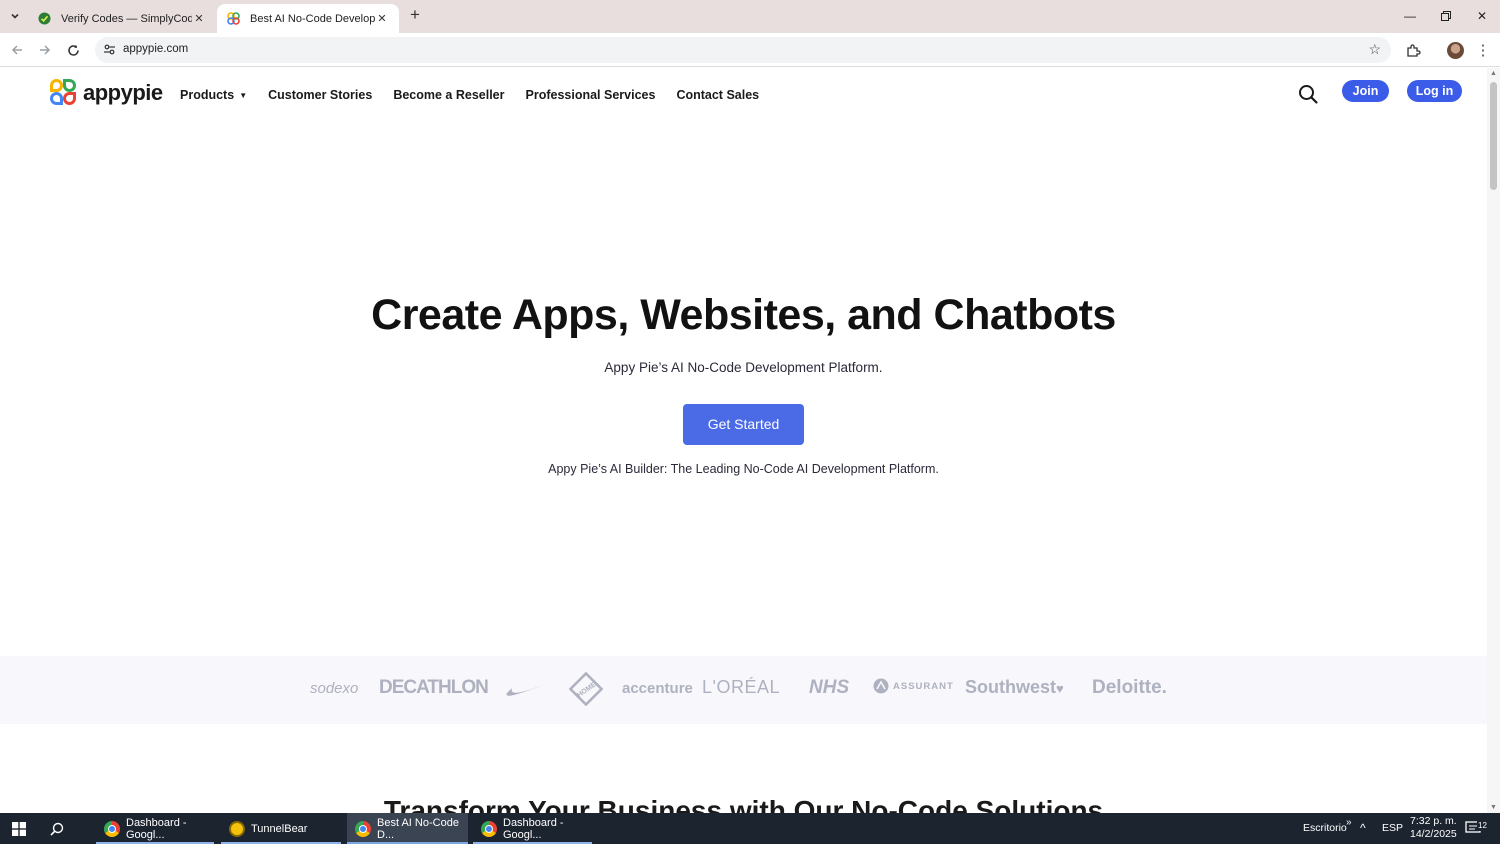 The image size is (1500, 846). I want to click on logo-text: appypie, so click(123, 92).